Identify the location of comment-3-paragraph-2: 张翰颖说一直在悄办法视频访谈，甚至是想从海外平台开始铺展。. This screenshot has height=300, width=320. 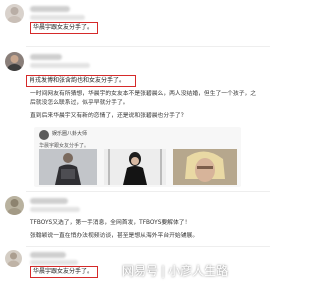
(114, 236).